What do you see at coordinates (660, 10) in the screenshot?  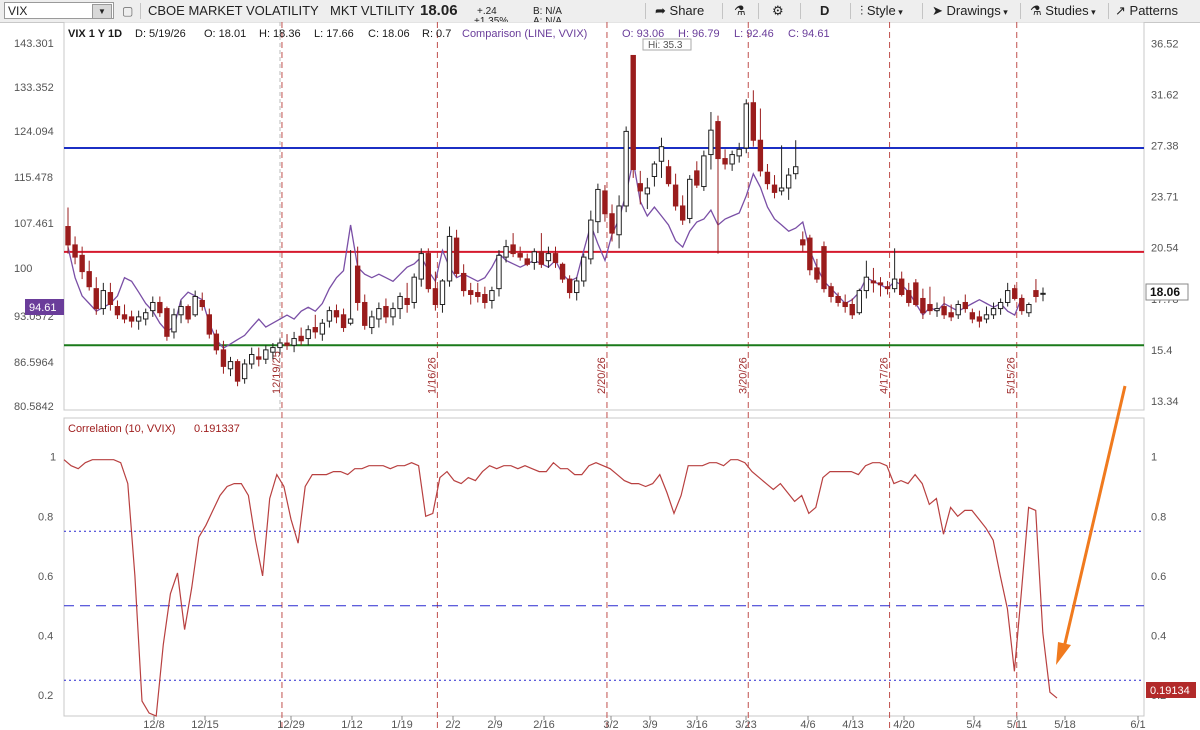 I see `share-icon: ➦` at bounding box center [660, 10].